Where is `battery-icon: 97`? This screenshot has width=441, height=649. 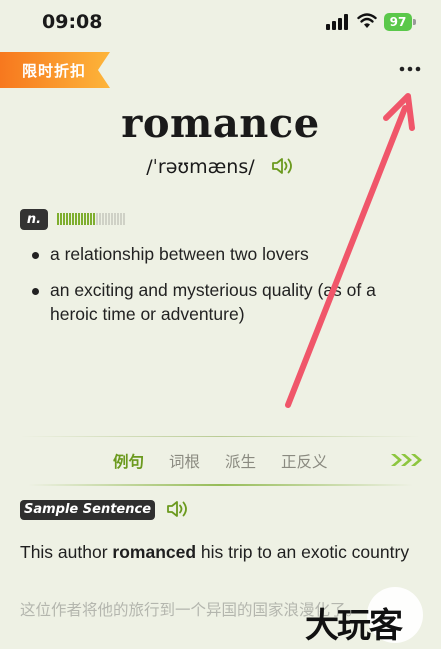 battery-icon: 97 is located at coordinates (400, 22).